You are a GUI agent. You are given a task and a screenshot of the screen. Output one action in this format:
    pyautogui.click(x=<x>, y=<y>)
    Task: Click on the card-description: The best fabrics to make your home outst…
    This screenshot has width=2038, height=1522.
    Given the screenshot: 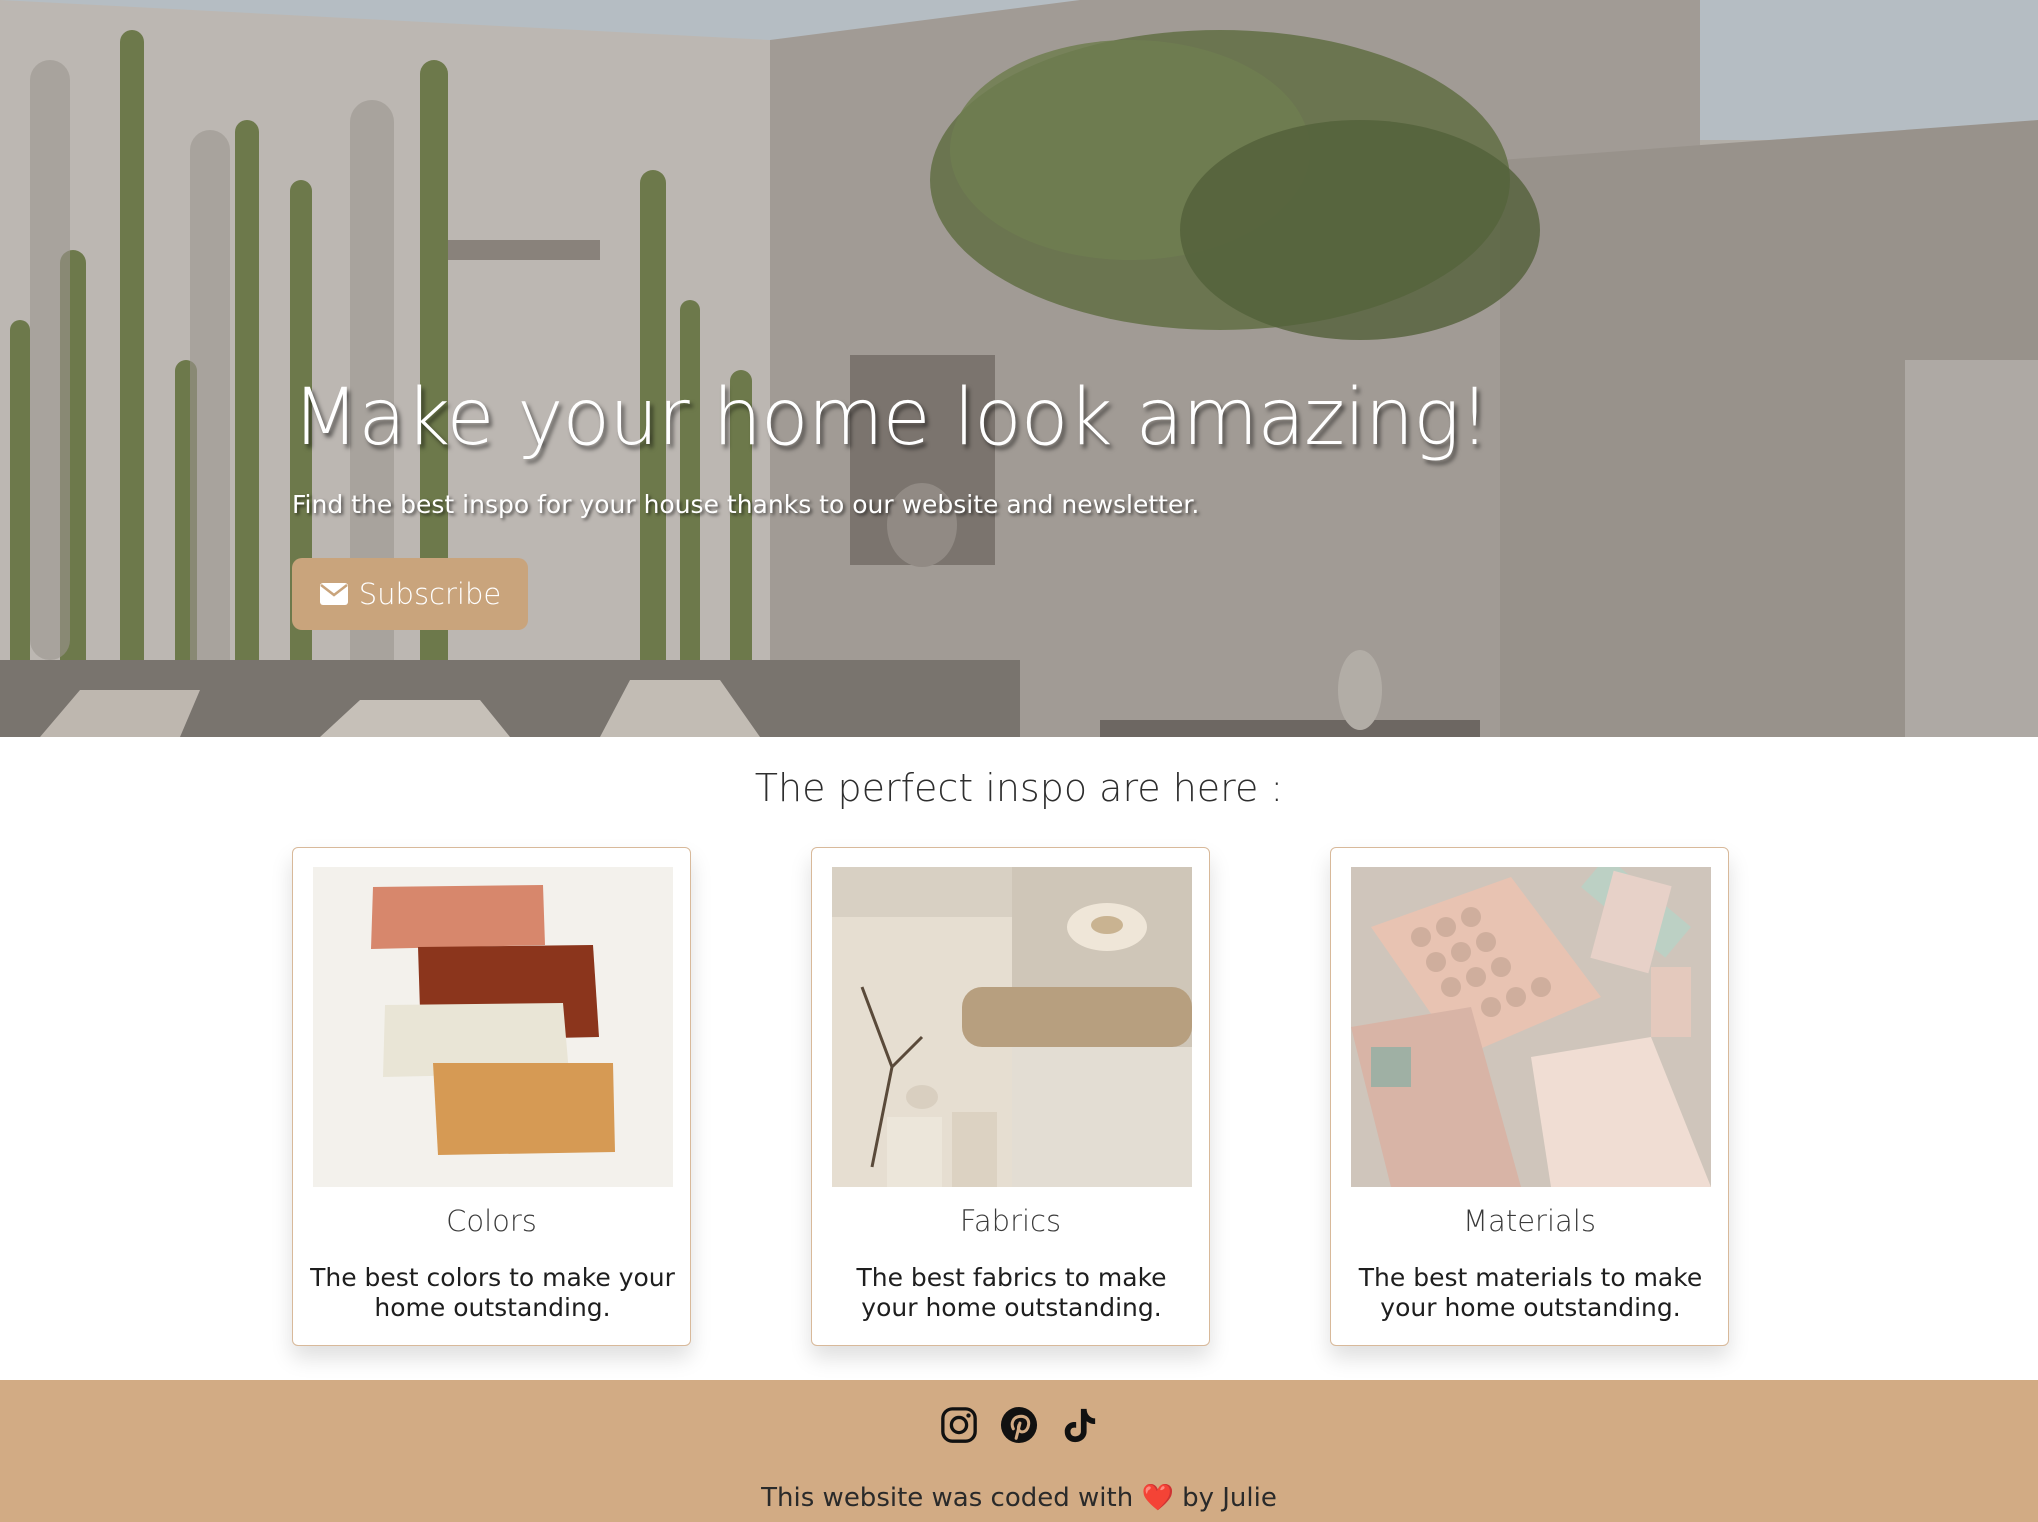 What is the action you would take?
    pyautogui.click(x=1011, y=1292)
    